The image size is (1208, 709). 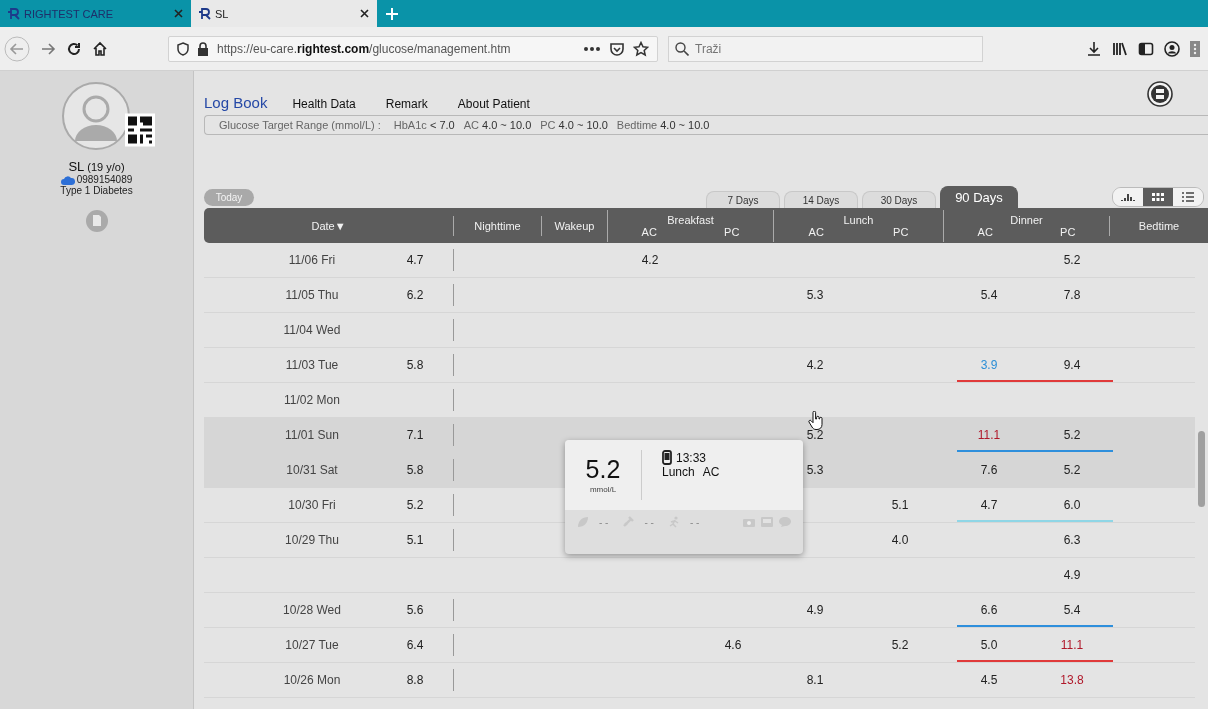 I want to click on date-cell-text: 10/29 Thu, so click(x=312, y=540).